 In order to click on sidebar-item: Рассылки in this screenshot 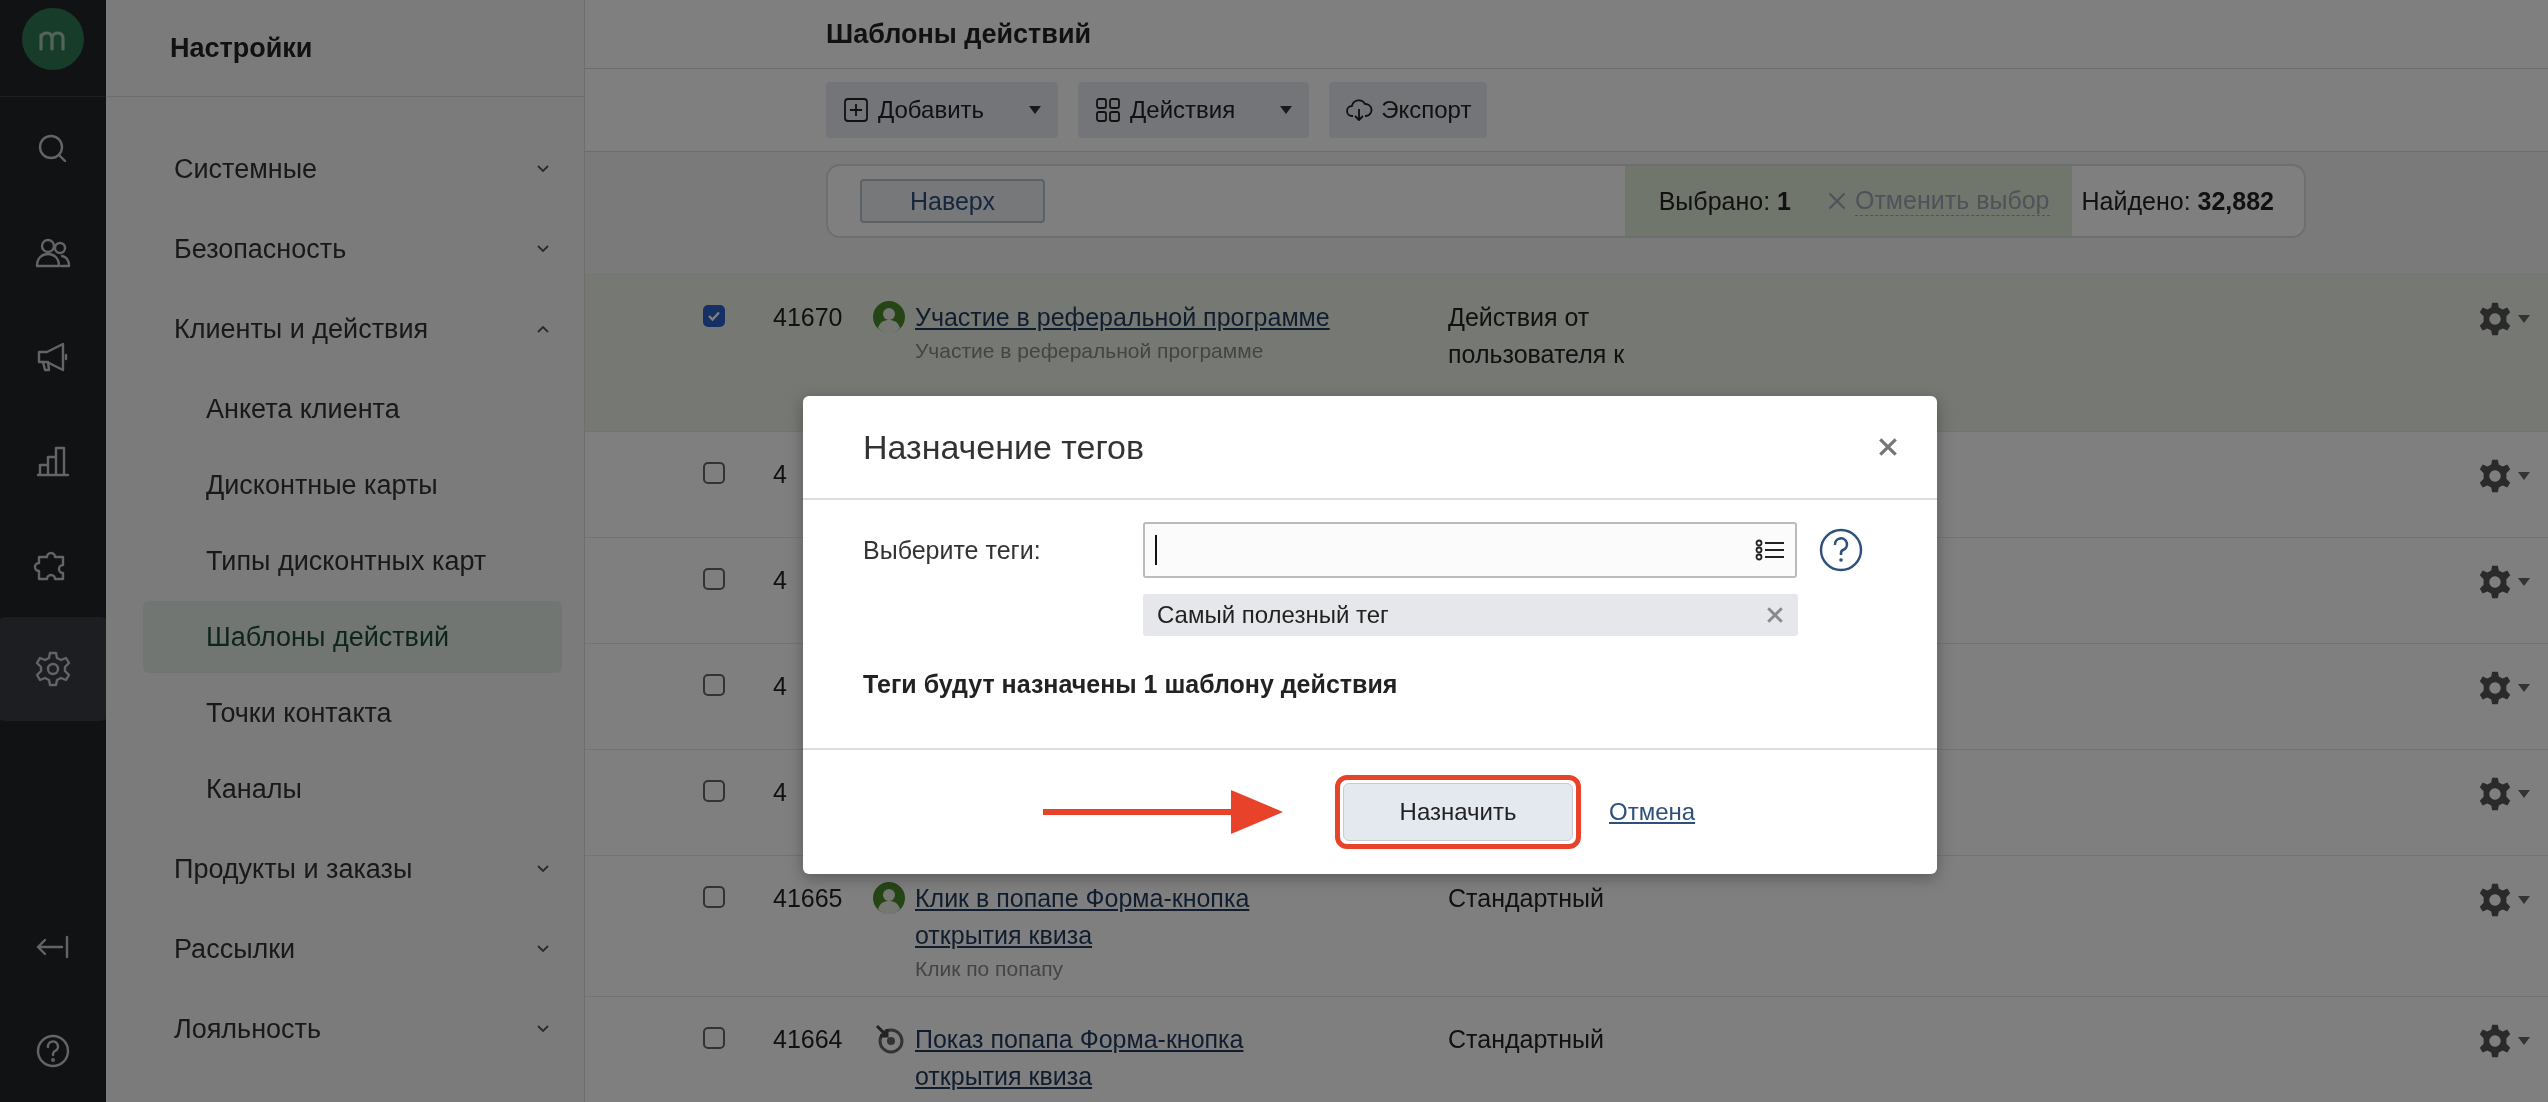, I will do `click(362, 949)`.